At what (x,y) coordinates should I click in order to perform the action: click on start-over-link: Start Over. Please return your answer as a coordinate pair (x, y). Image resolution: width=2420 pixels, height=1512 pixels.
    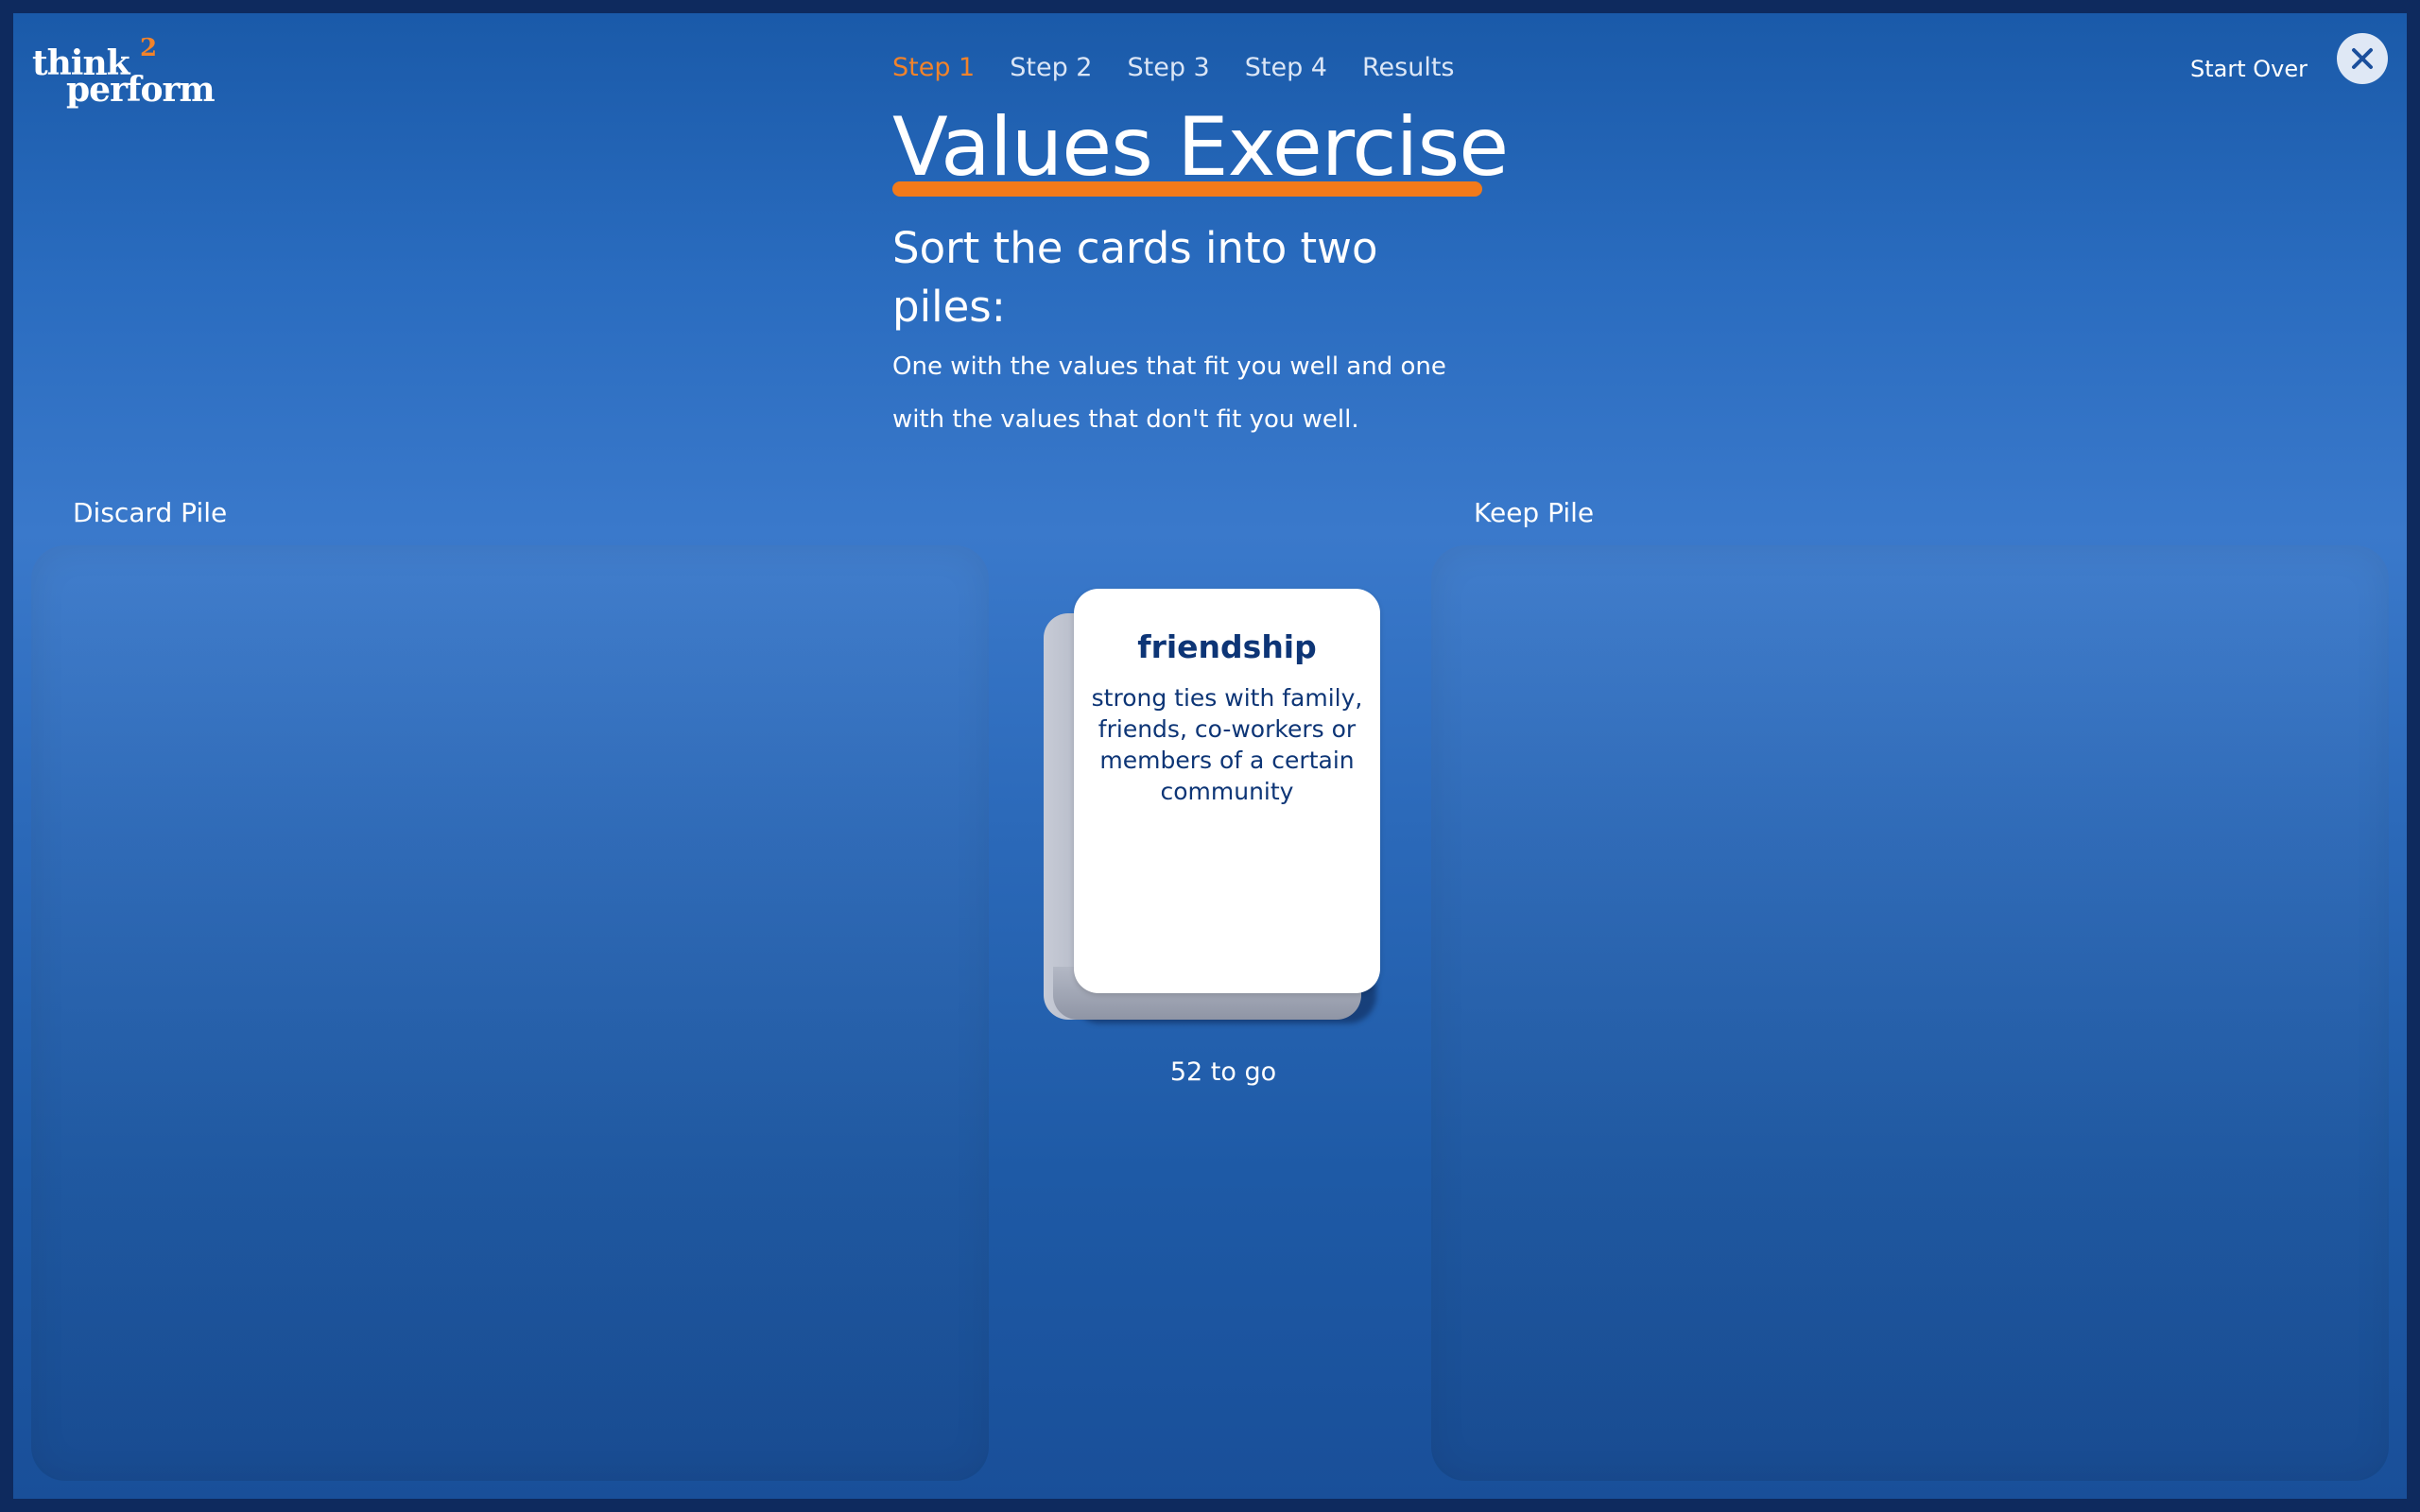
    Looking at the image, I should click on (2249, 69).